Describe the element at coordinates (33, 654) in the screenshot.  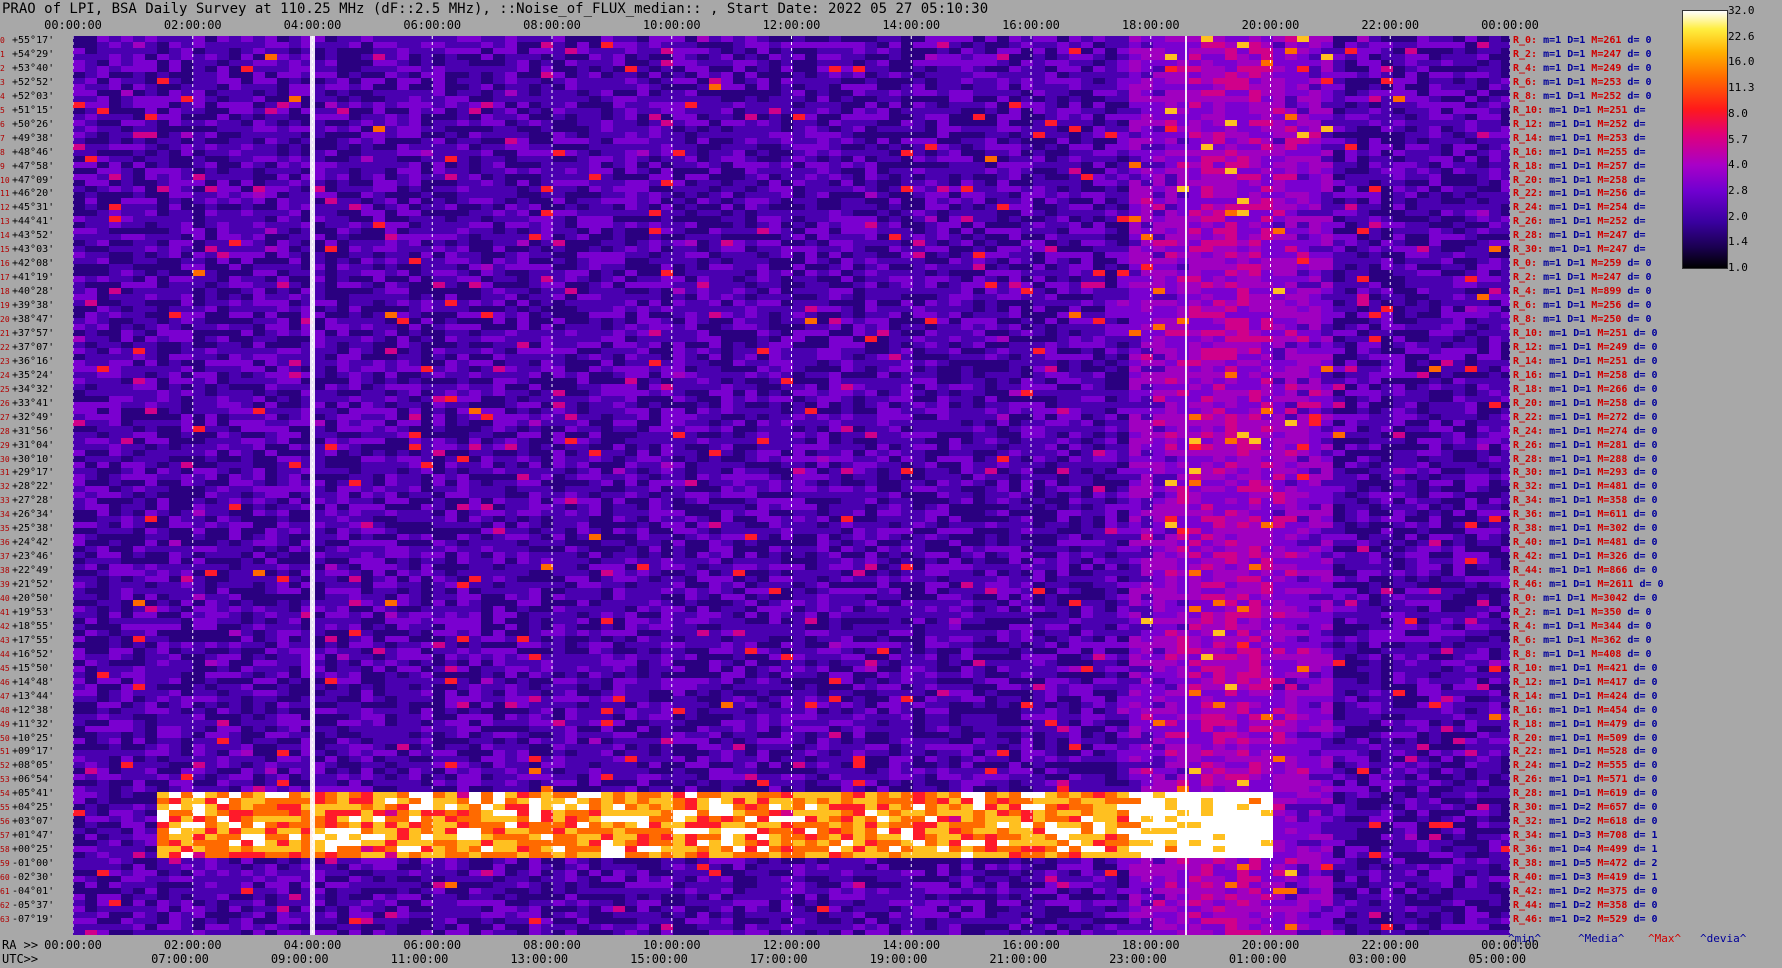
I see `declination-tick: +16°52'` at that location.